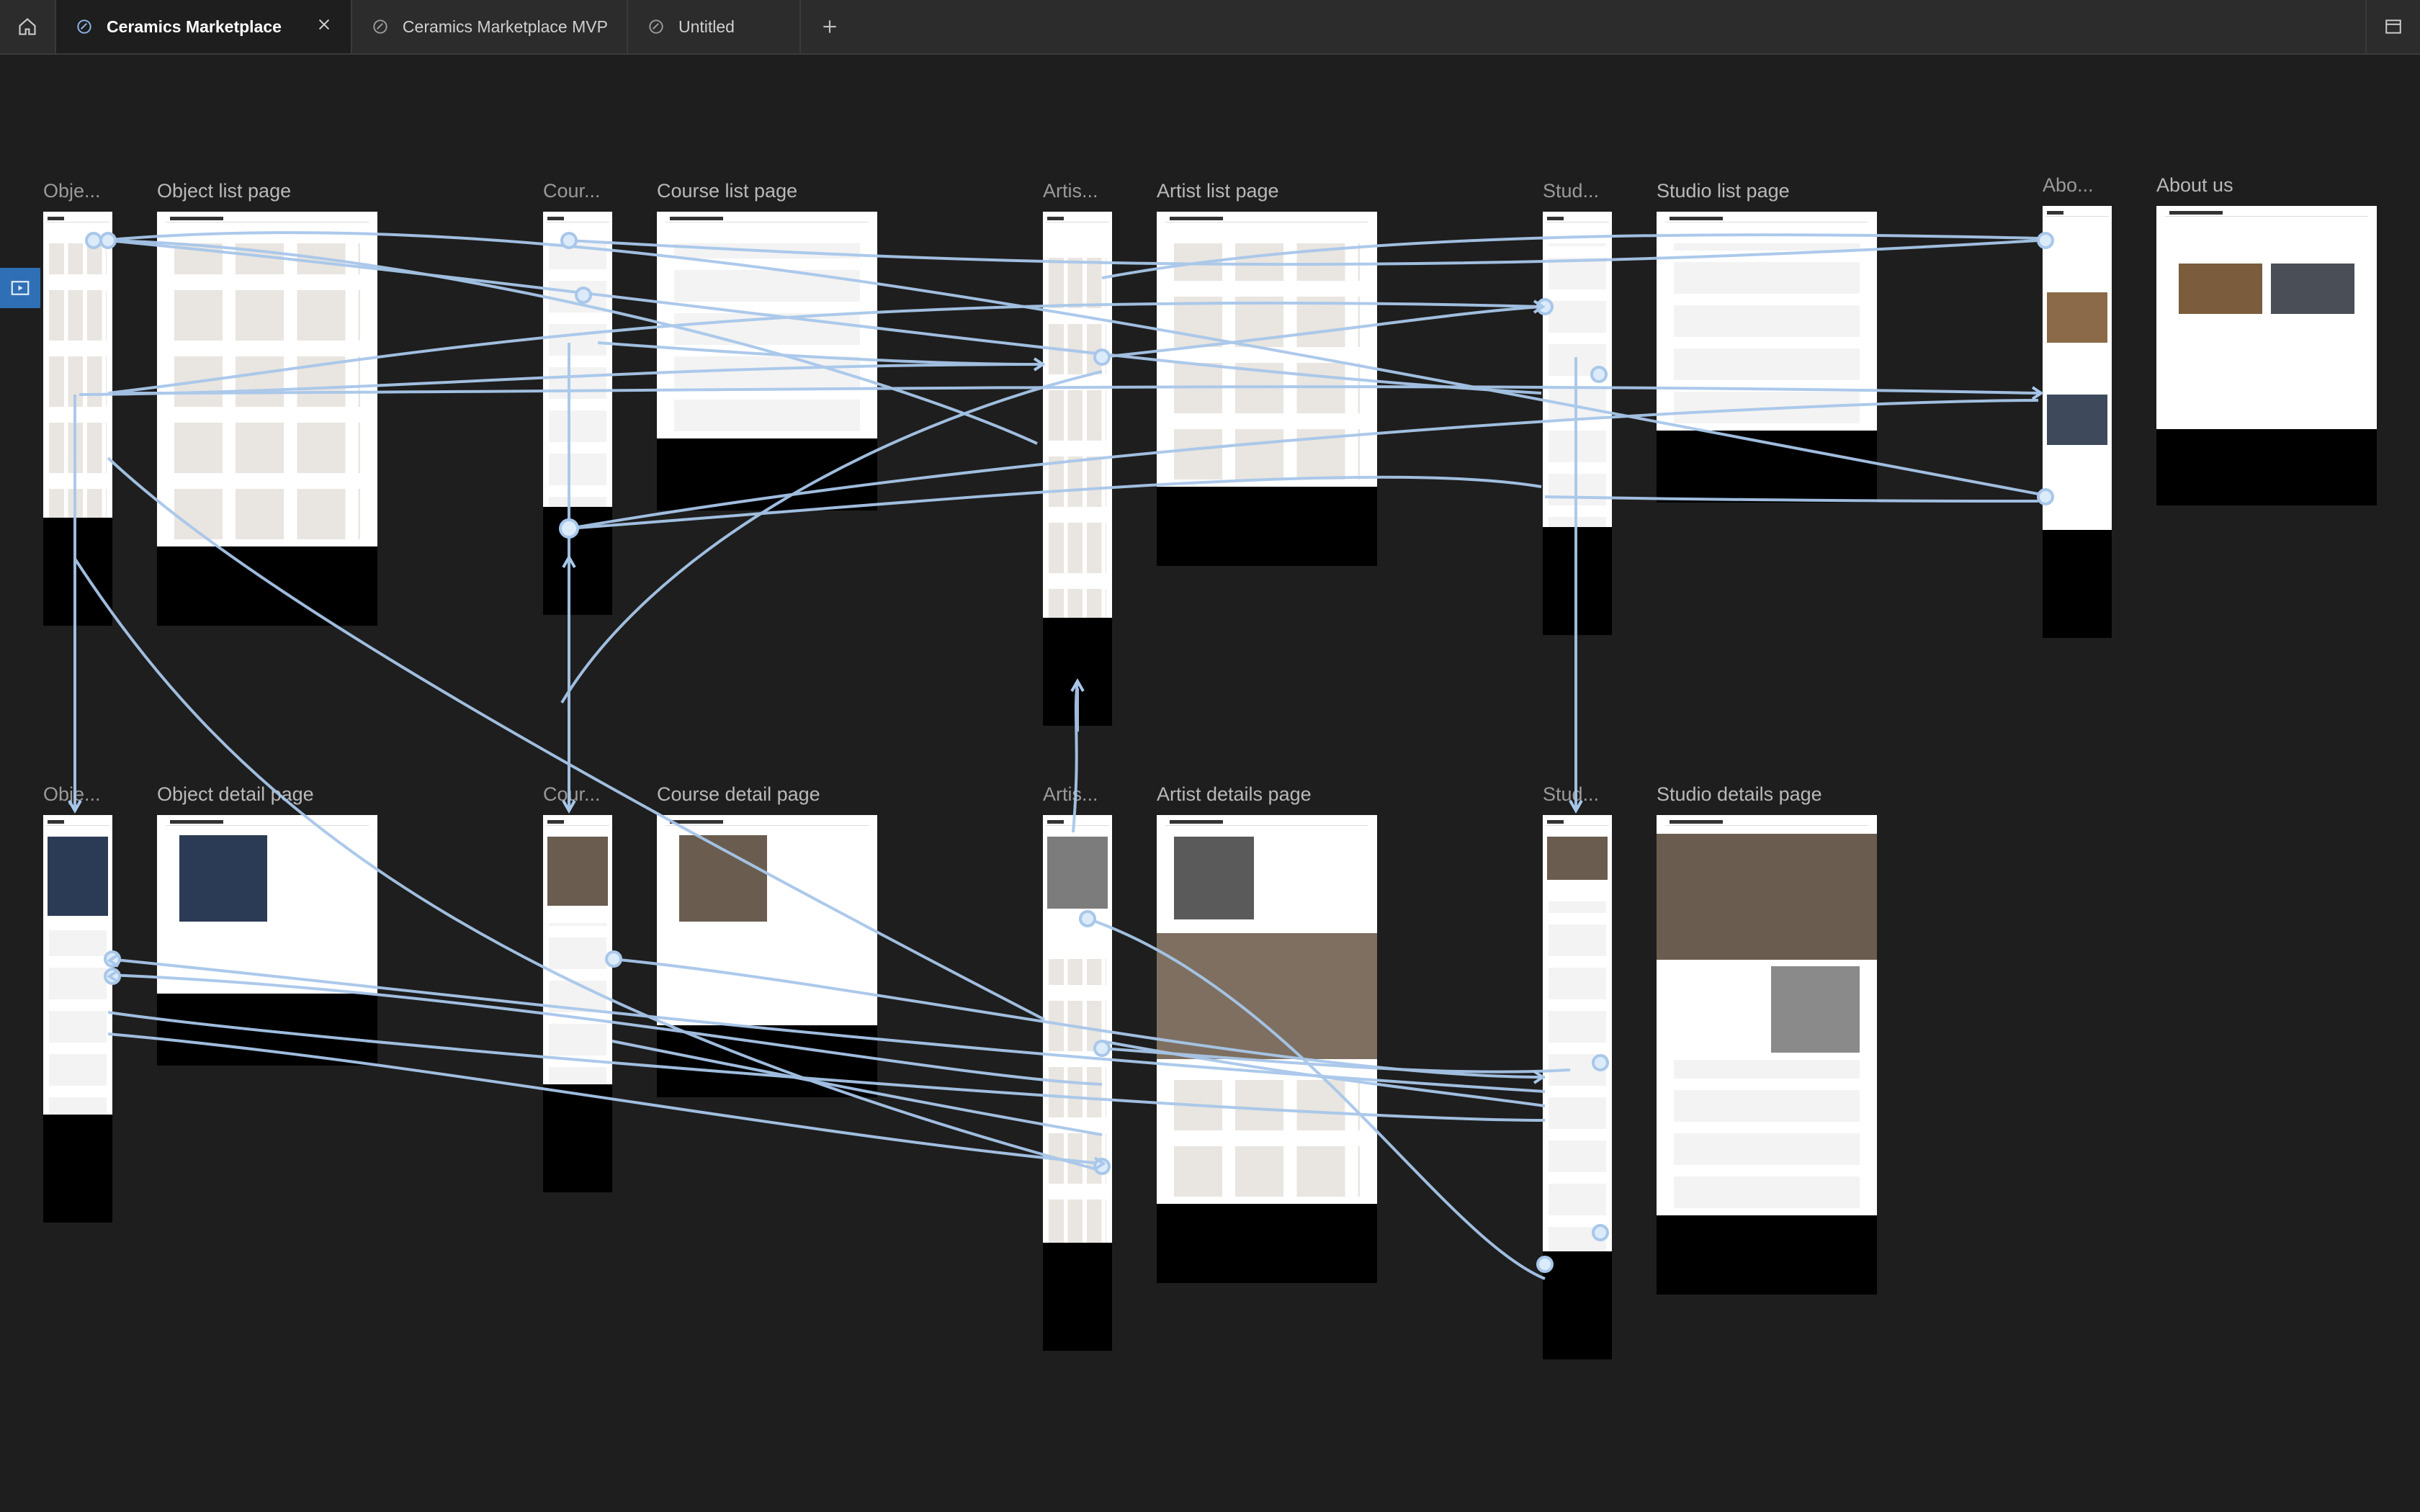 The image size is (2420, 1512). I want to click on panel-toggle-button, so click(2392, 26).